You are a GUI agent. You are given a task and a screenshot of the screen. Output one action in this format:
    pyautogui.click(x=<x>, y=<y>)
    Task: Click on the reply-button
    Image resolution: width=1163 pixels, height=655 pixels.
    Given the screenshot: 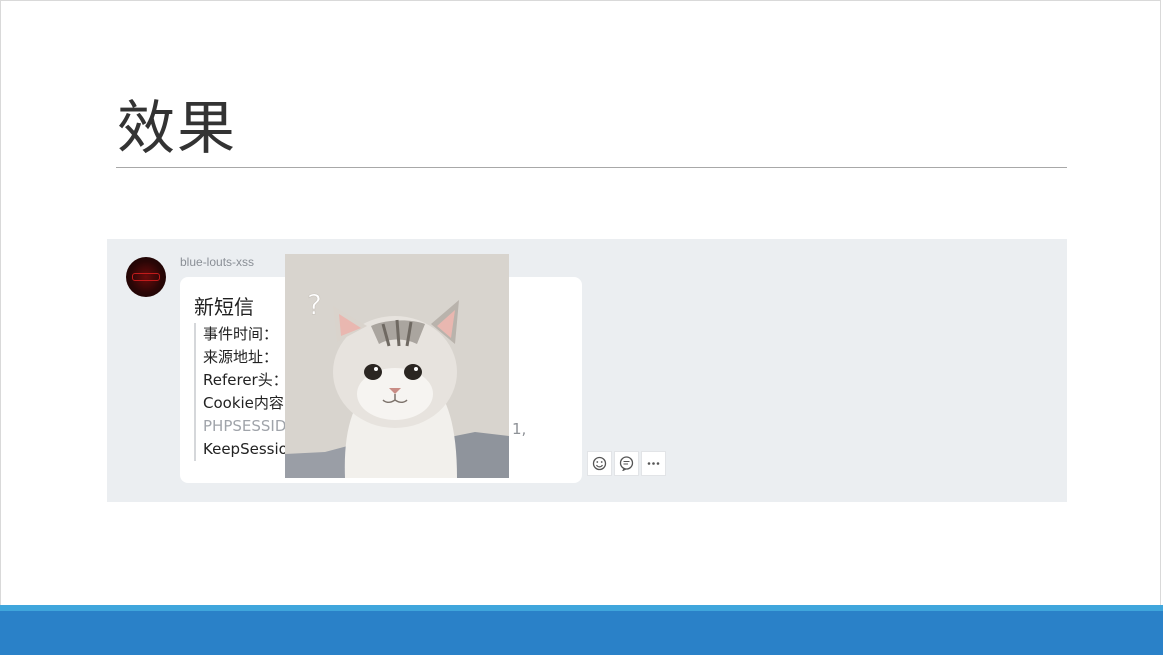 What is the action you would take?
    pyautogui.click(x=626, y=463)
    